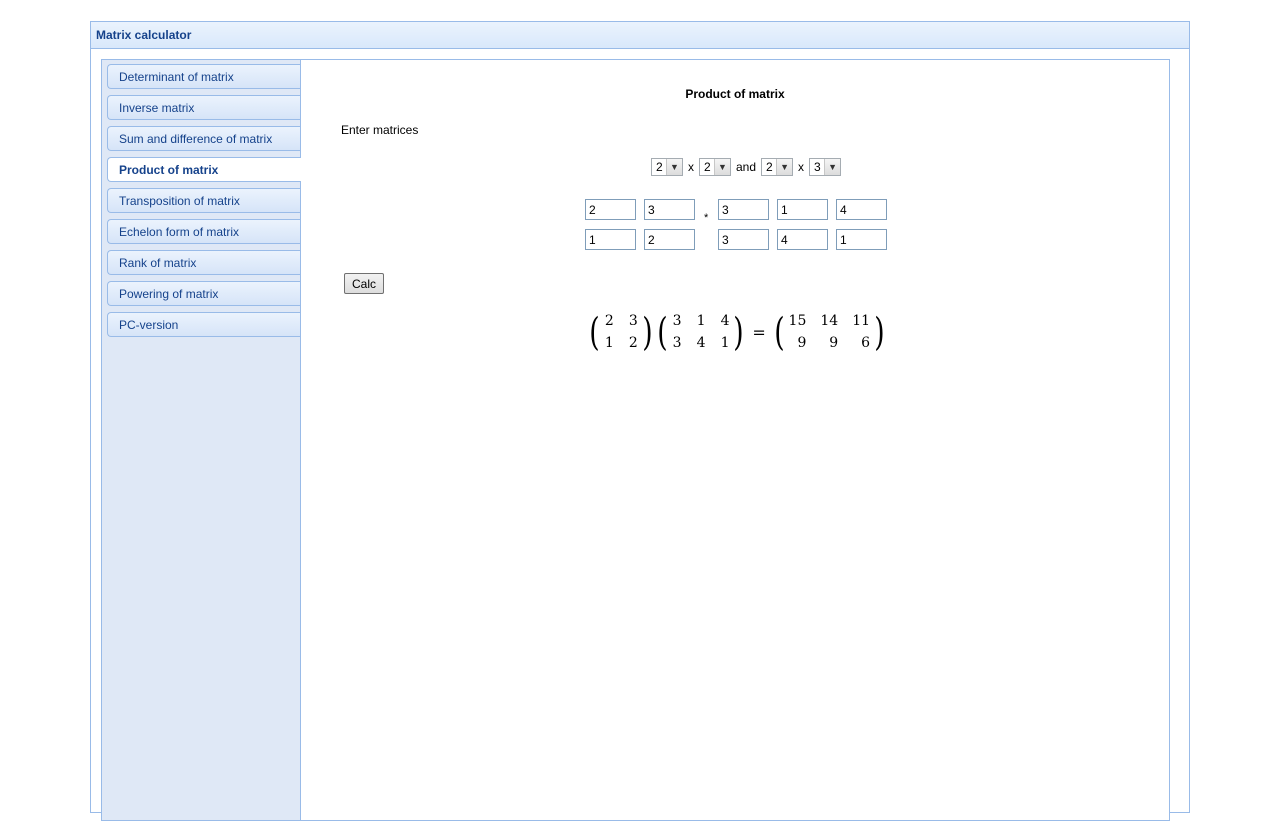 This screenshot has width=1280, height=821. I want to click on matrix-b-rows-select: 2 ▼, so click(777, 167).